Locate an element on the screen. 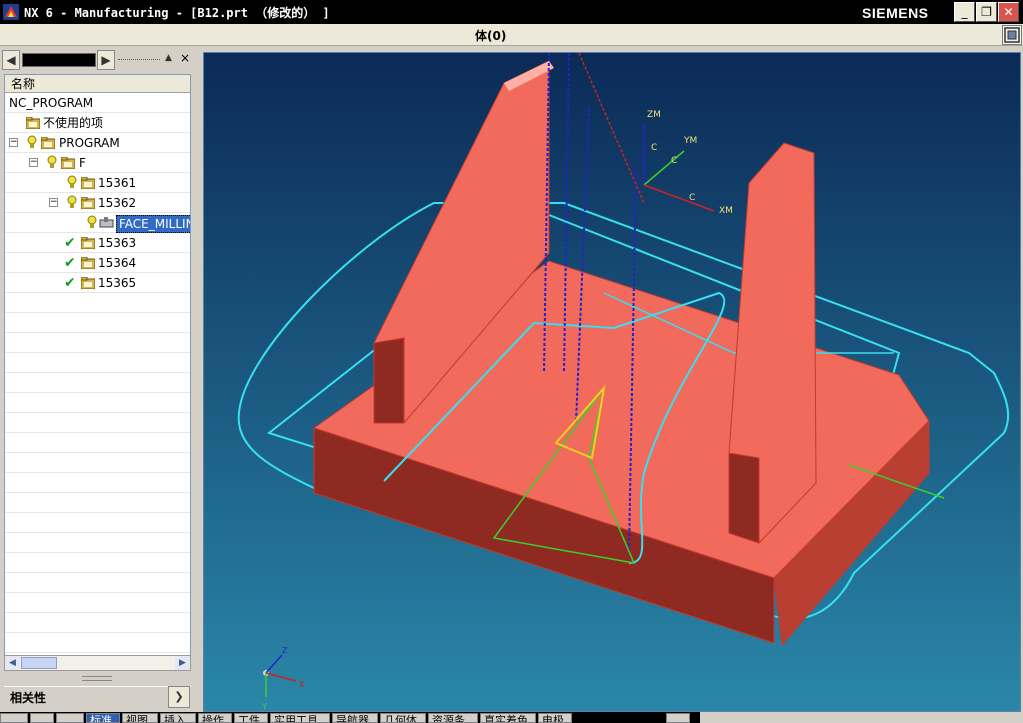 This screenshot has height=723, width=1023. axis-label-xm: XM is located at coordinates (726, 211).